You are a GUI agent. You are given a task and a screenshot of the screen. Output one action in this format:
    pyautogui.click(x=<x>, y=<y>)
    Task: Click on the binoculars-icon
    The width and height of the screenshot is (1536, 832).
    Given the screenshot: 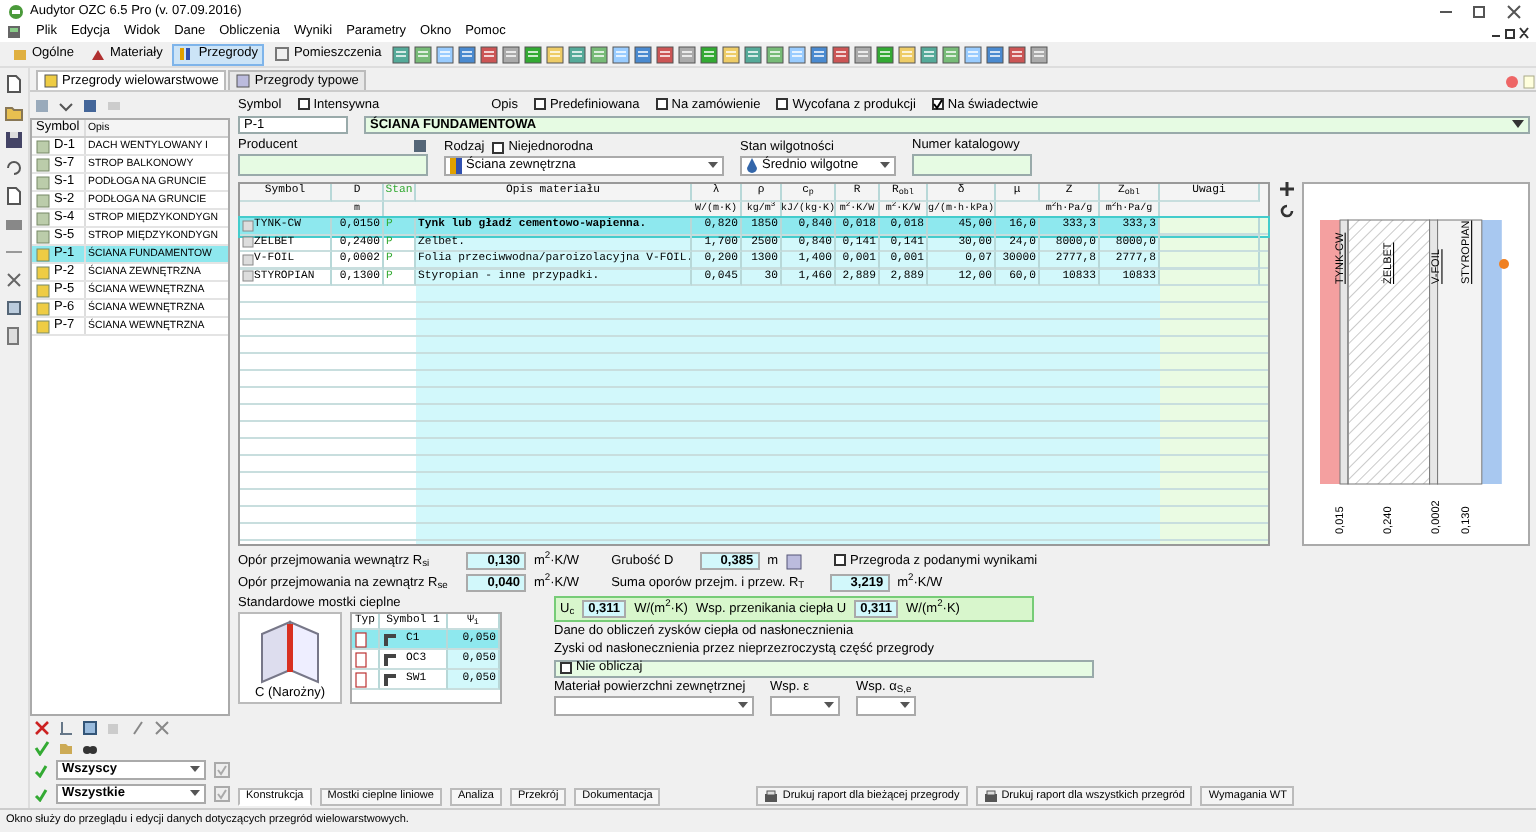 What is the action you would take?
    pyautogui.click(x=90, y=748)
    